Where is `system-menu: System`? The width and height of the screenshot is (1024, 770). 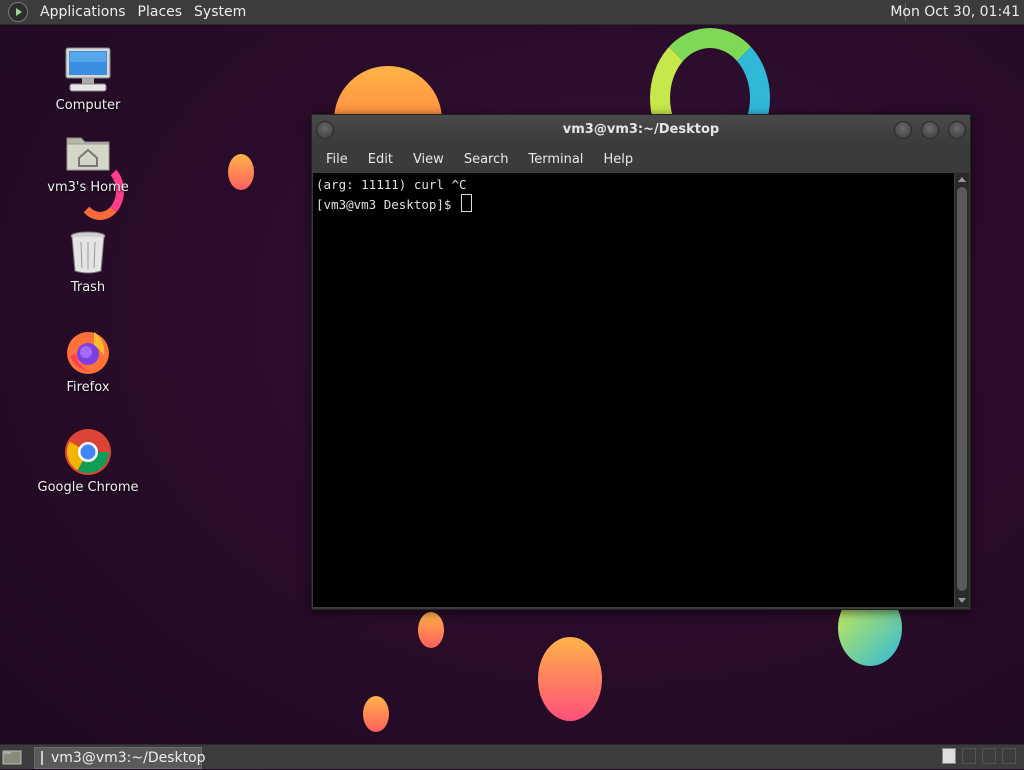 system-menu: System is located at coordinates (220, 12).